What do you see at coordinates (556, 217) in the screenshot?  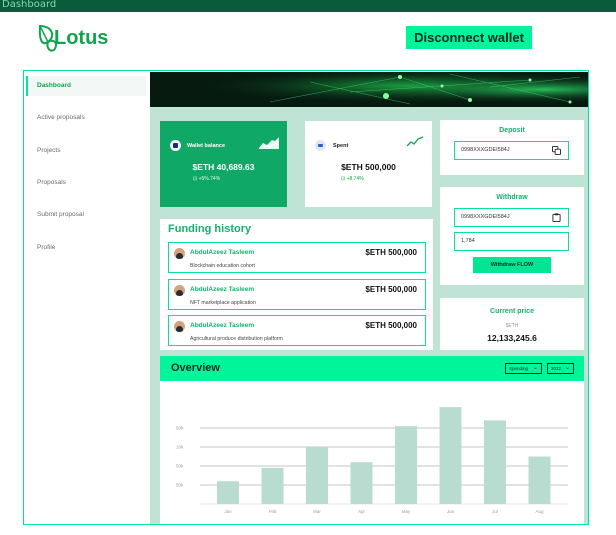 I see `clipboard-icon` at bounding box center [556, 217].